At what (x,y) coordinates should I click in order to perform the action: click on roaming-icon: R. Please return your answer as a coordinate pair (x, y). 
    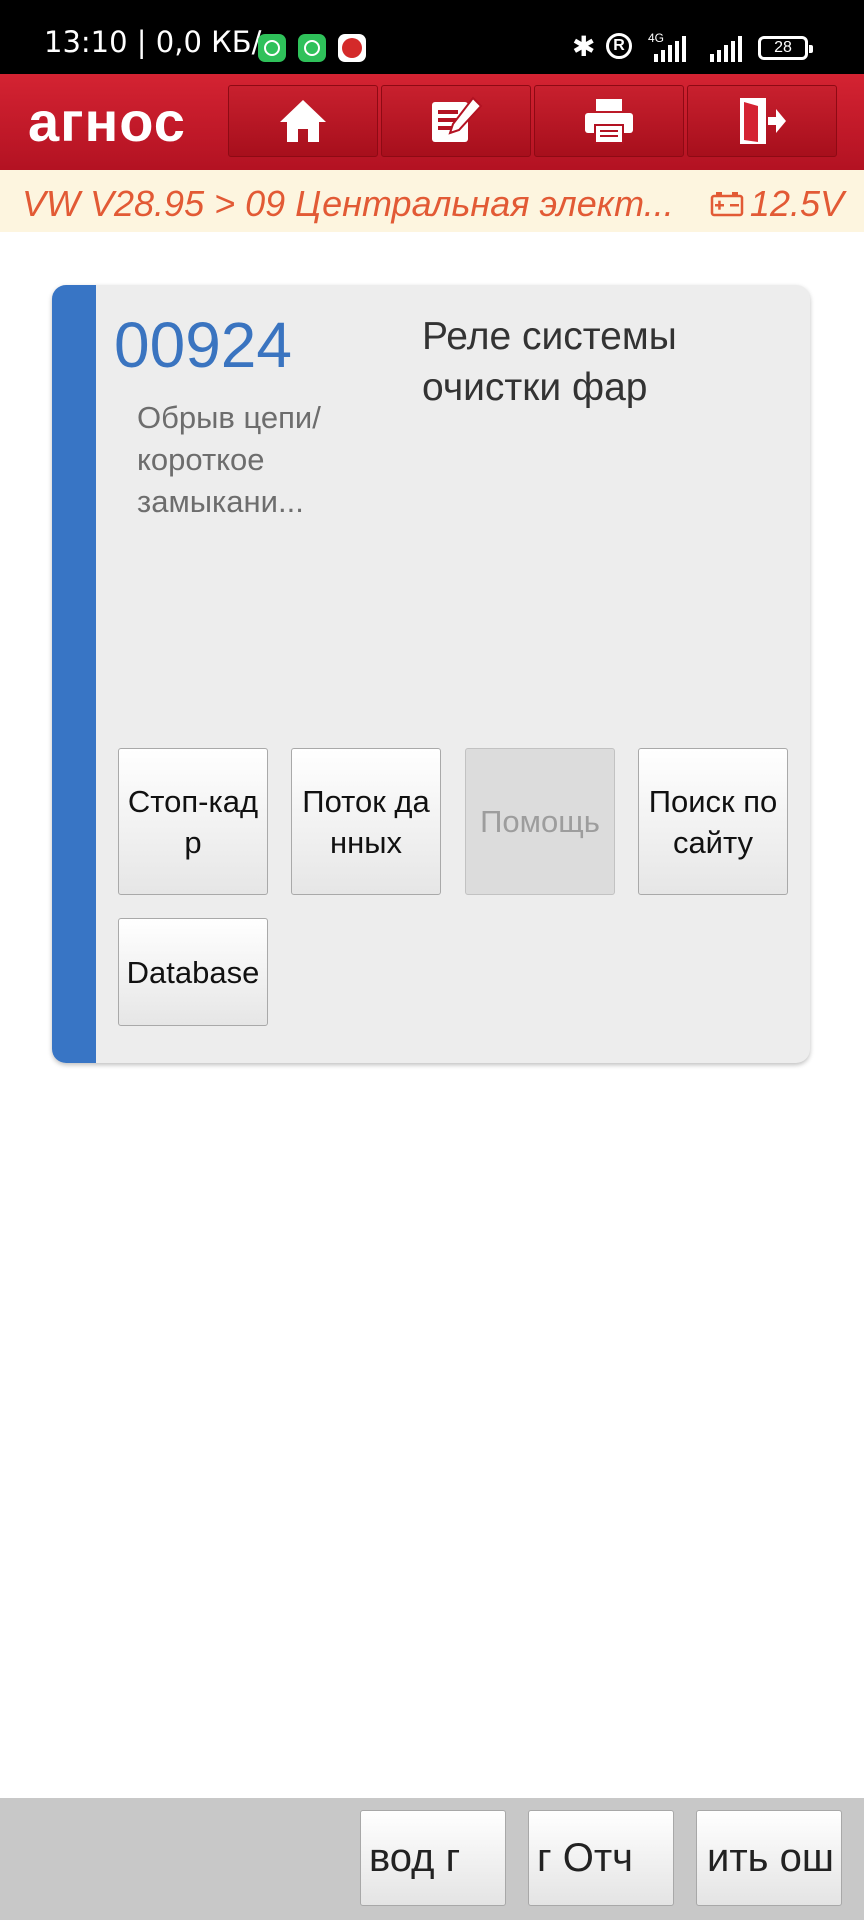
    Looking at the image, I should click on (619, 46).